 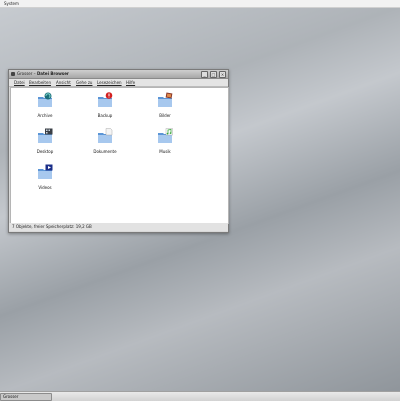 I want to click on maximize-button: □, so click(x=213, y=74).